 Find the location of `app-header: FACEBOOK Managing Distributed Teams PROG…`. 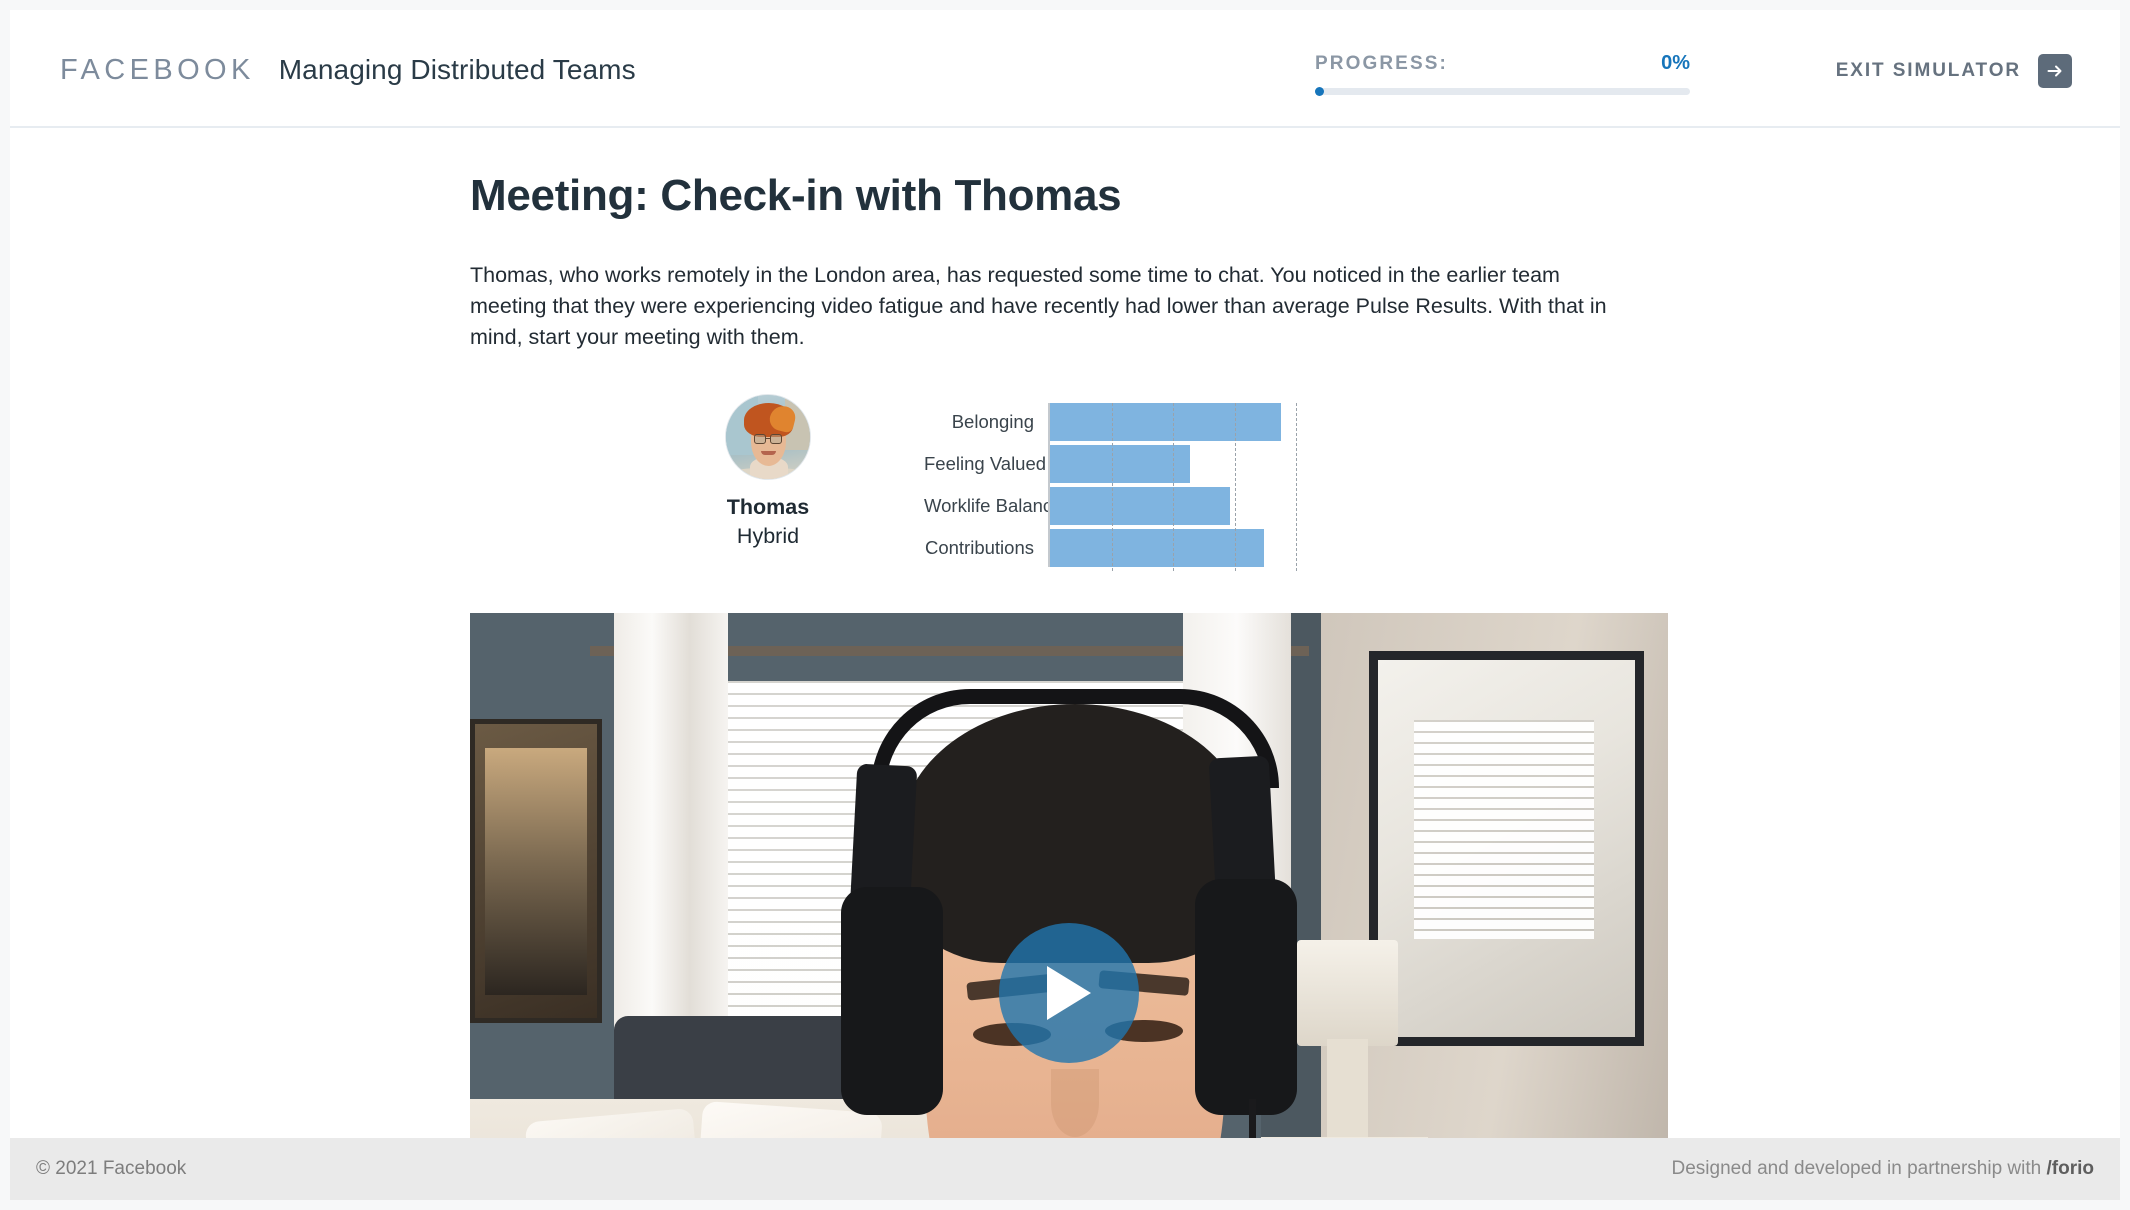

app-header: FACEBOOK Managing Distributed Teams PROG… is located at coordinates (1065, 69).